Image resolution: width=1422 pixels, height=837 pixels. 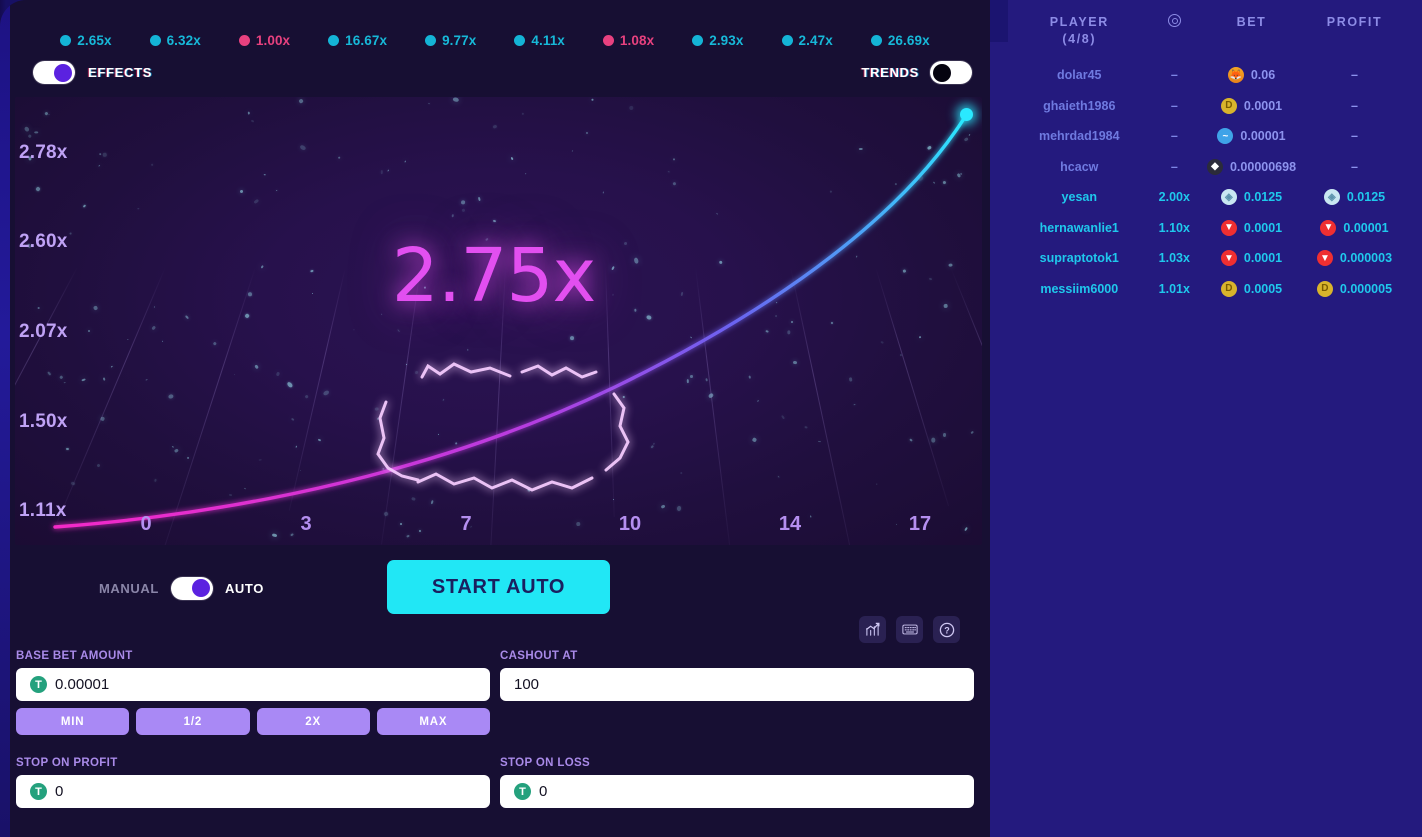 What do you see at coordinates (1251, 288) in the screenshot?
I see `player-bet-amount: D 0.0005` at bounding box center [1251, 288].